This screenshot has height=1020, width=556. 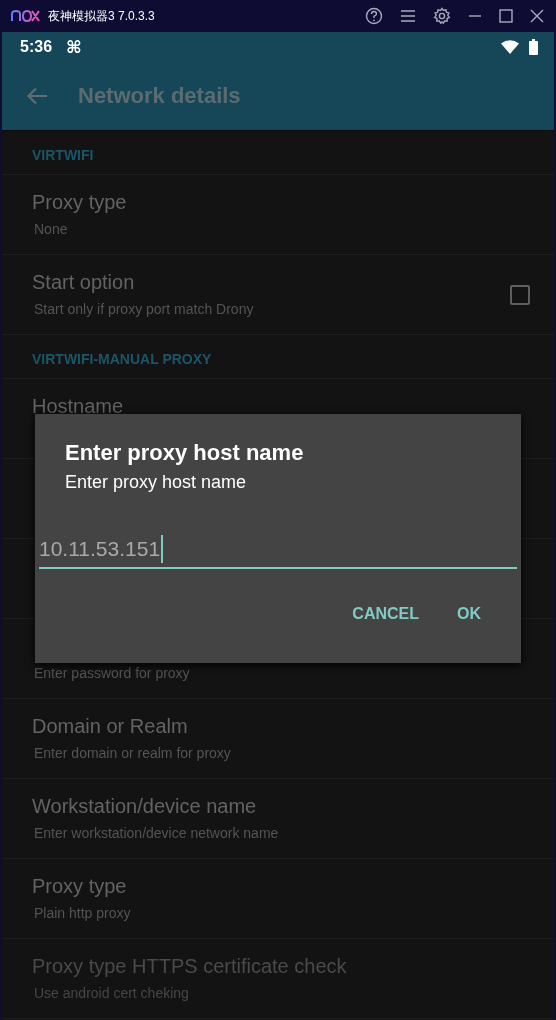 I want to click on setting-summary: Enter password for proxy, so click(x=111, y=672).